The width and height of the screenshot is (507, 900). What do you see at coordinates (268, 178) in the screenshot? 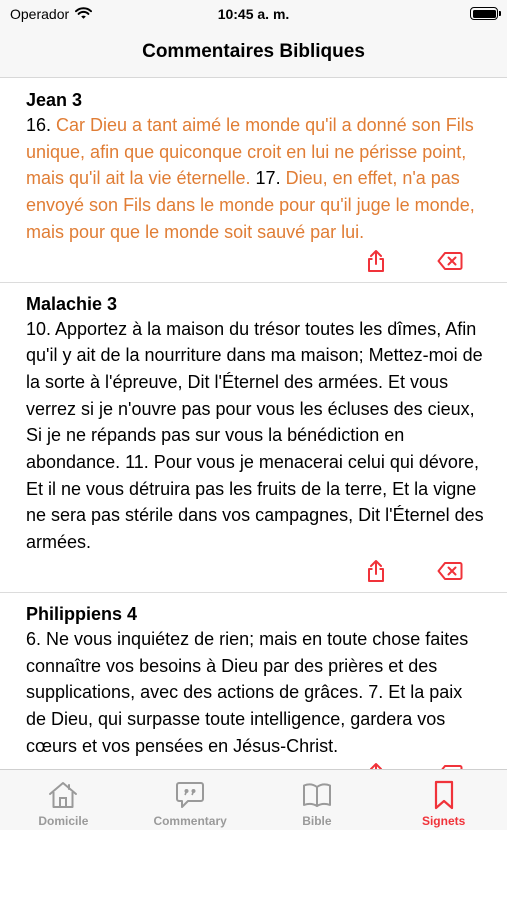
I see `verse-text: 17.` at bounding box center [268, 178].